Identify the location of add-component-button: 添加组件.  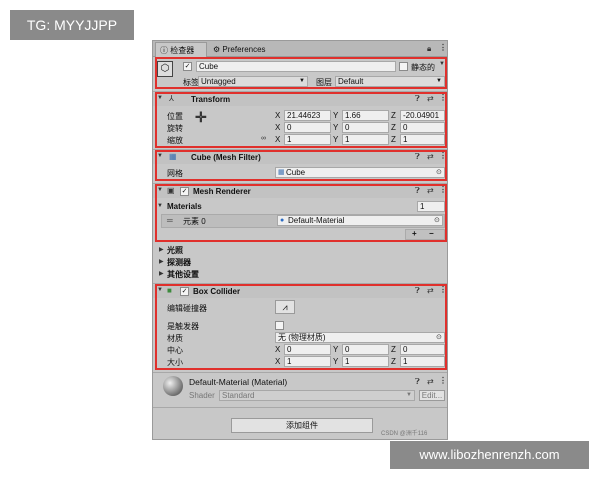
(302, 425).